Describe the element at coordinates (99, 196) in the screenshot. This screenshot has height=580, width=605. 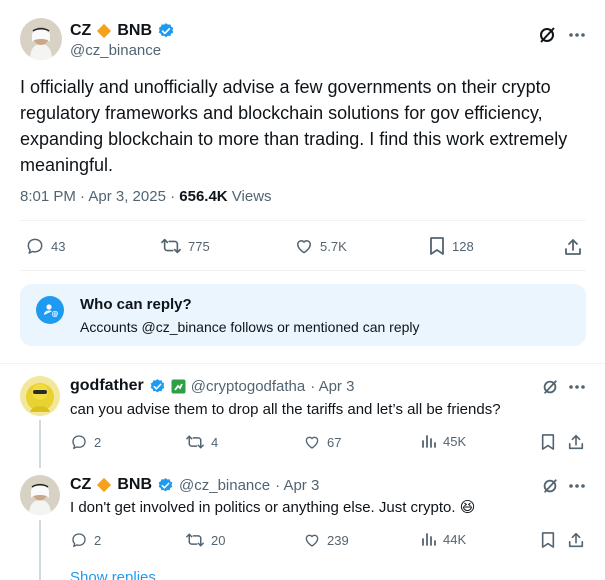
I see `tweet-timestamp: 8:01 PM · Apr 3, 2025 ·` at that location.